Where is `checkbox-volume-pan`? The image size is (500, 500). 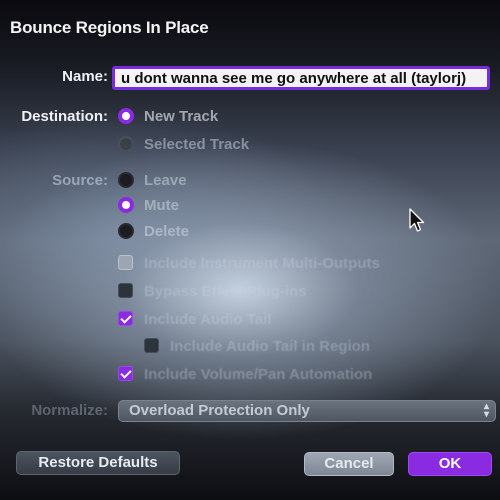
checkbox-volume-pan is located at coordinates (125, 373).